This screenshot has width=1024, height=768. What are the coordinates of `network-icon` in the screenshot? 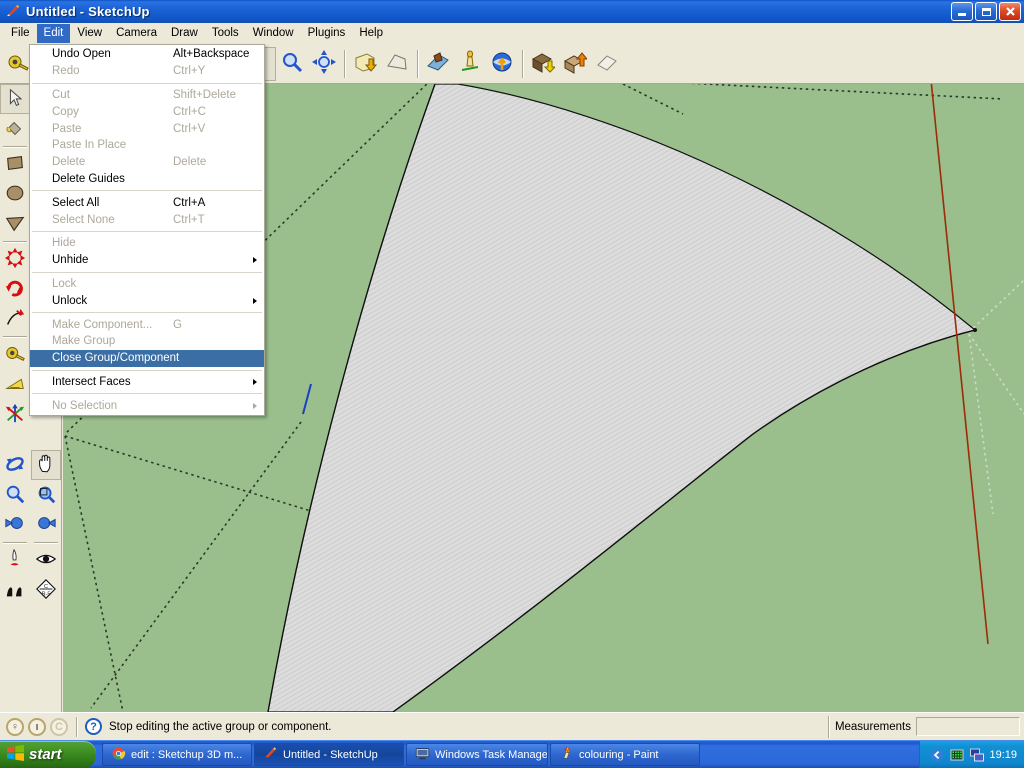 It's located at (956, 755).